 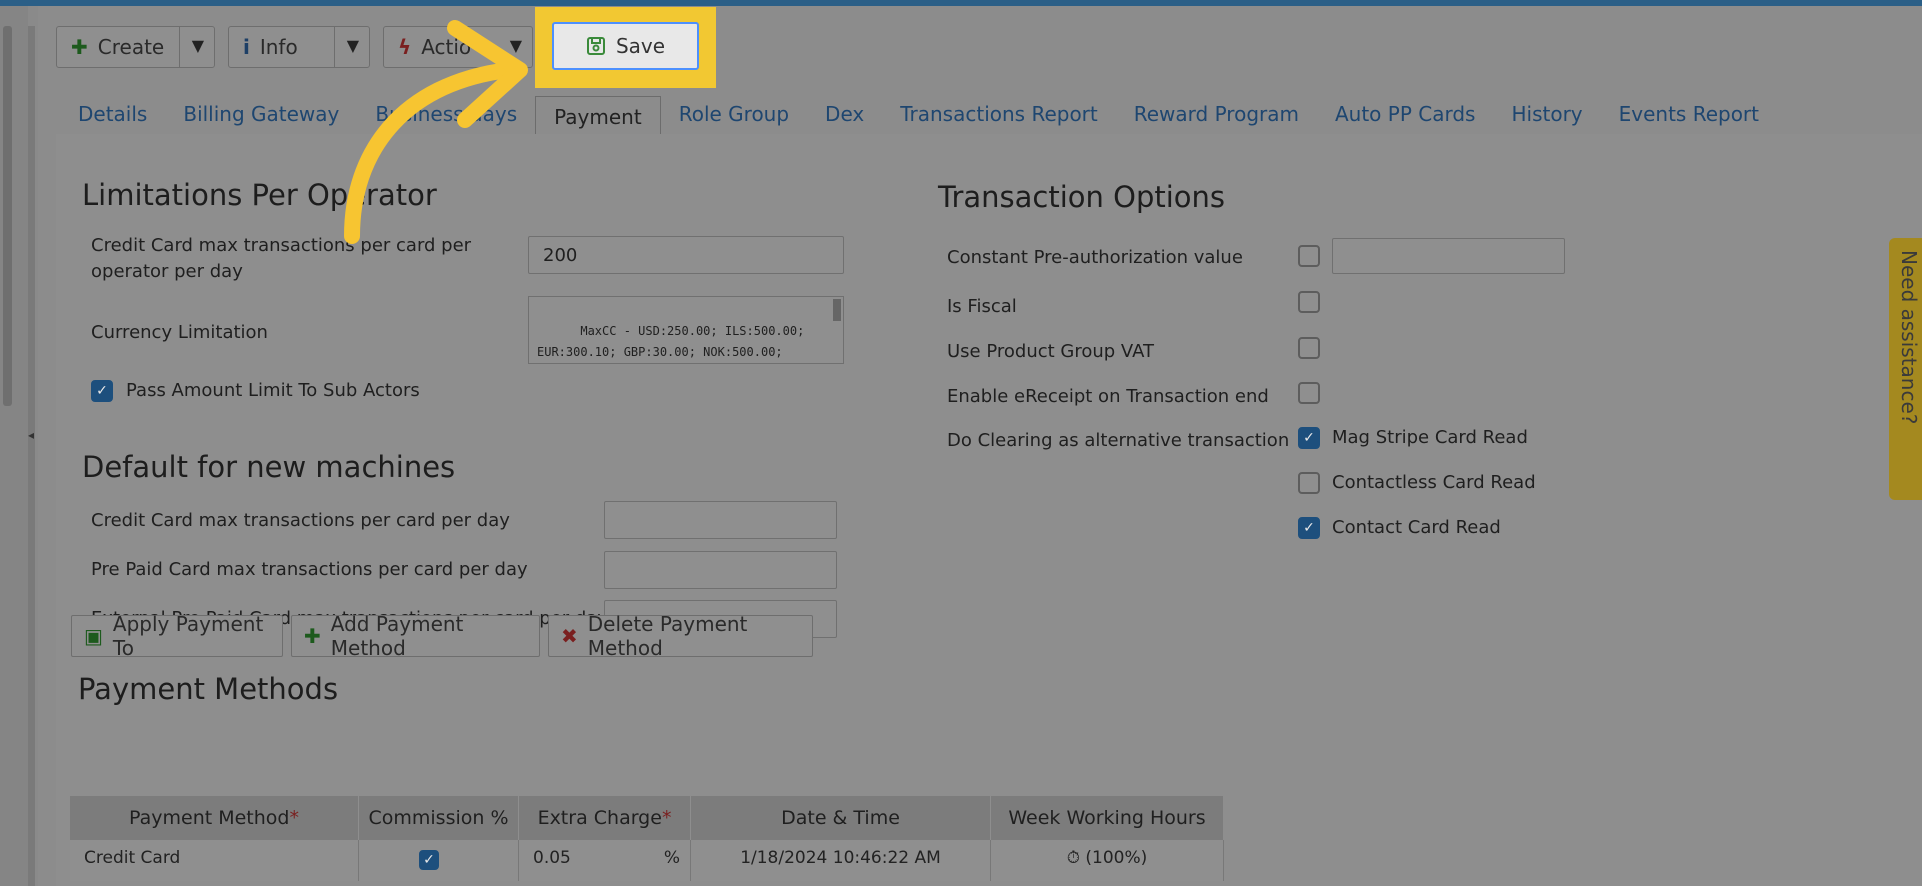 What do you see at coordinates (1309, 348) in the screenshot?
I see `product-vat-checkbox` at bounding box center [1309, 348].